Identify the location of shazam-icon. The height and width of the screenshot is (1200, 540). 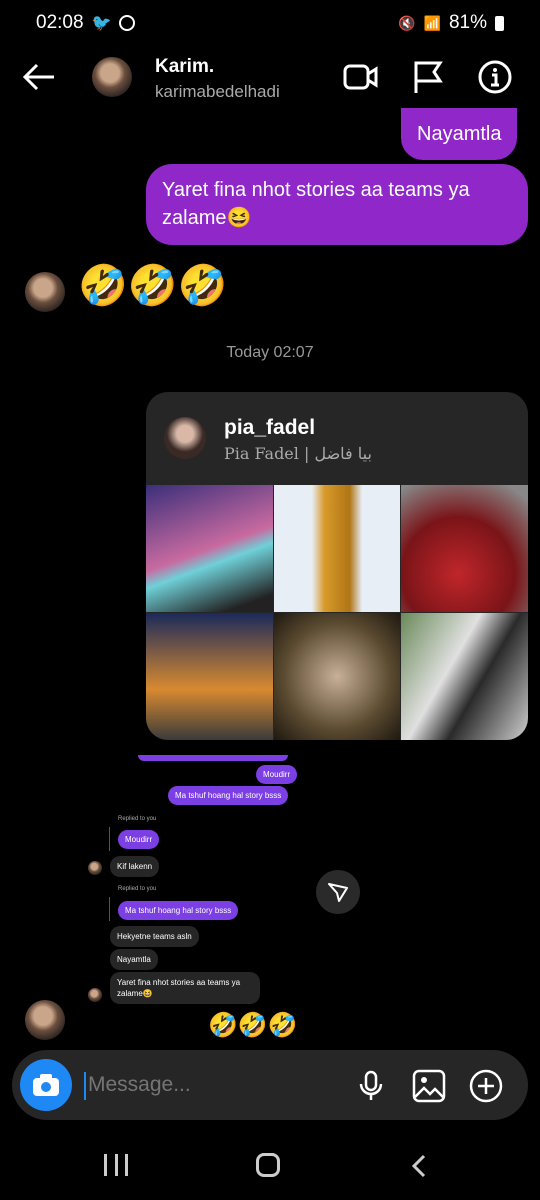
(127, 23).